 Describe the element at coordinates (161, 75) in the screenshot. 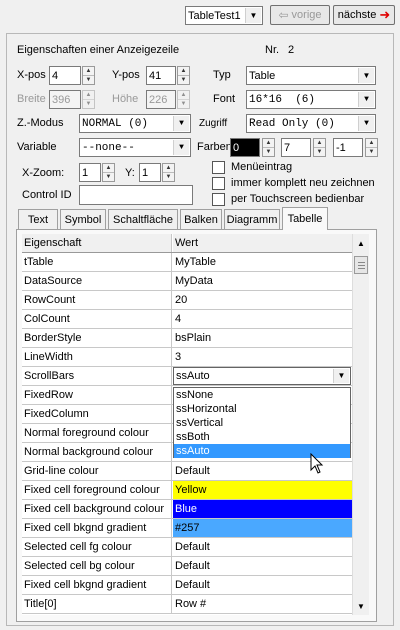

I see `ypos-input: 41` at that location.